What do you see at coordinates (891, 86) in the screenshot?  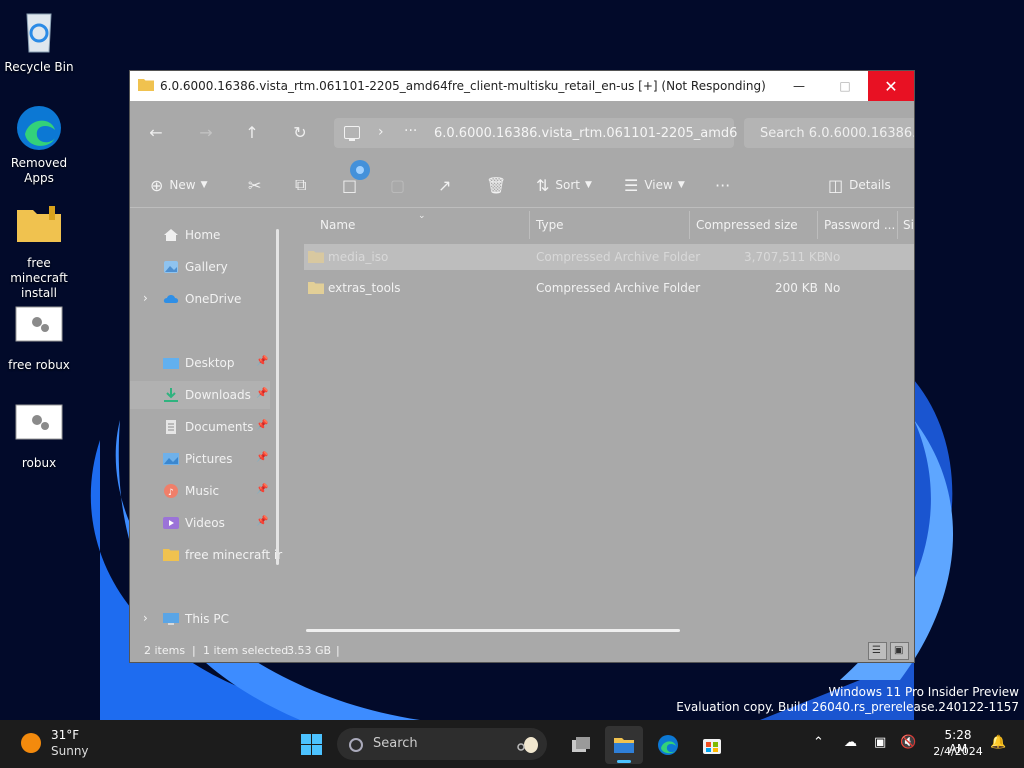 I see `close-button: ✕` at bounding box center [891, 86].